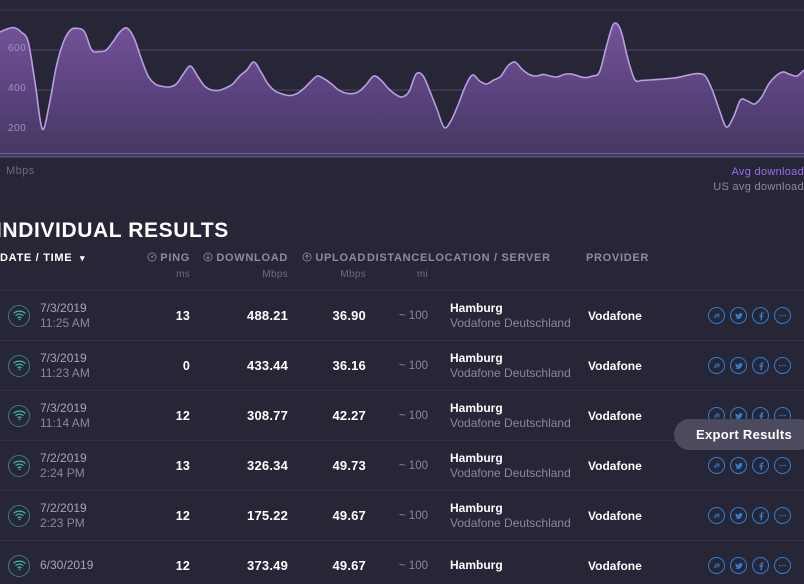  Describe the element at coordinates (82, 258) in the screenshot. I see `sort-caret-icon: ▾` at that location.